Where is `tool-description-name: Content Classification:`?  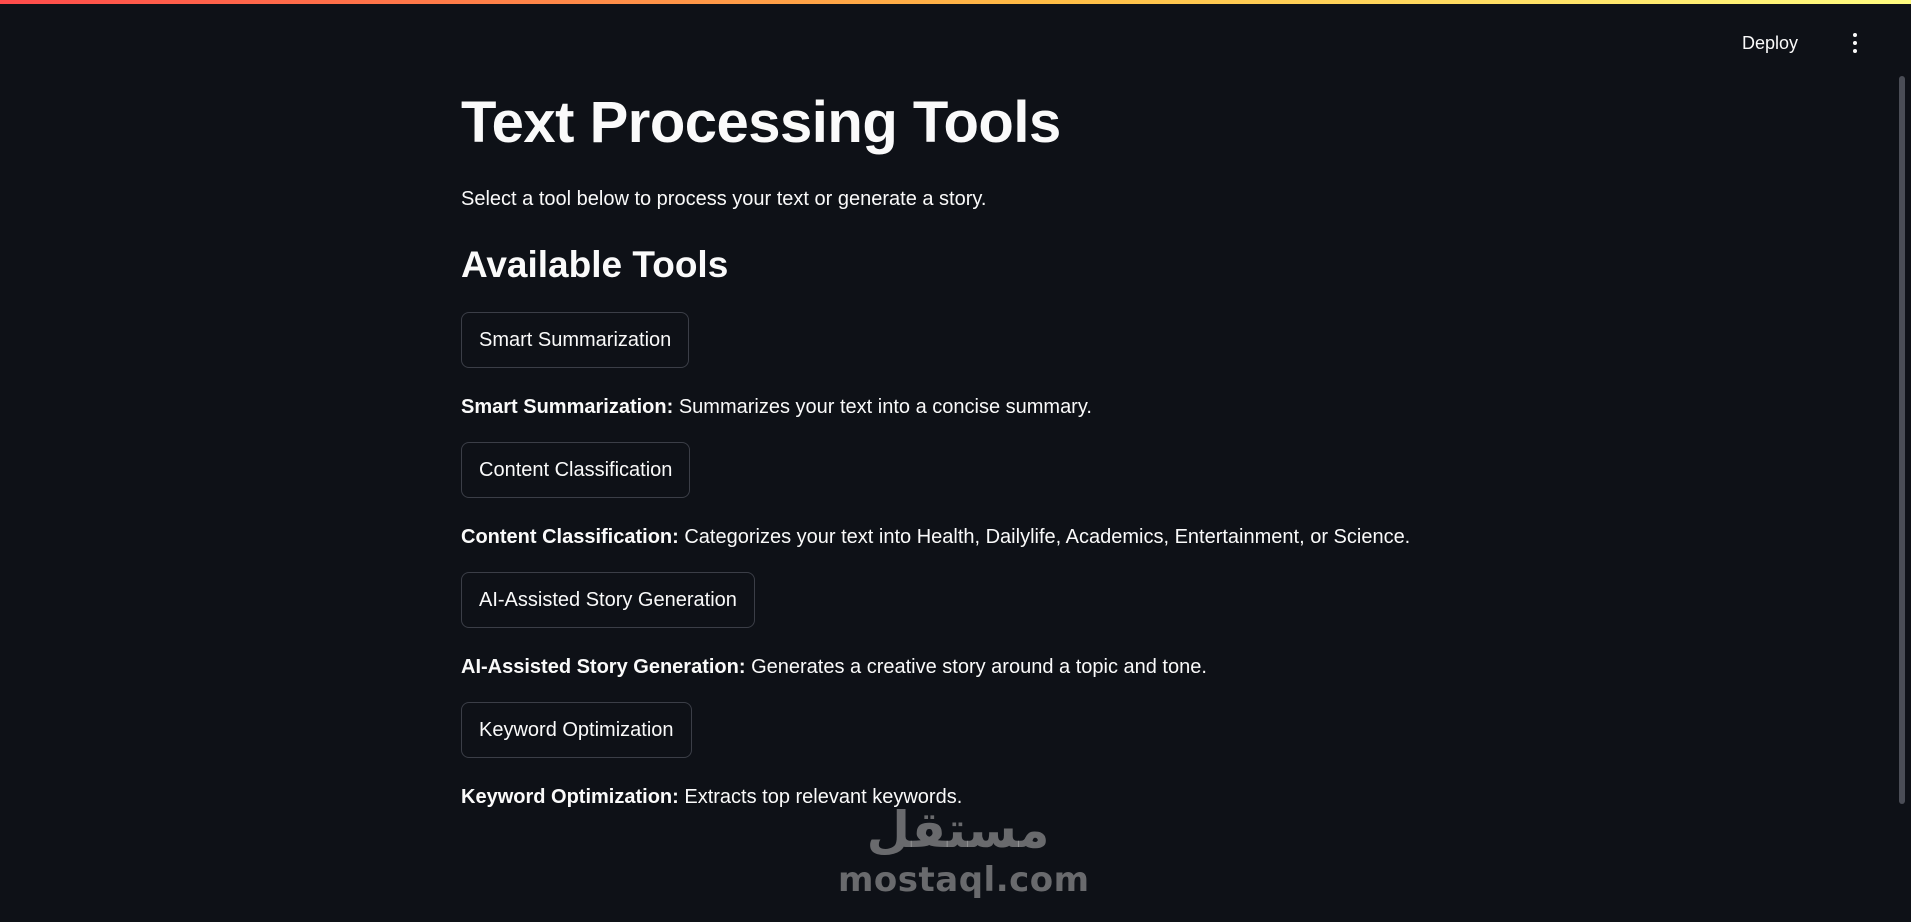
tool-description-name: Content Classification: is located at coordinates (570, 537).